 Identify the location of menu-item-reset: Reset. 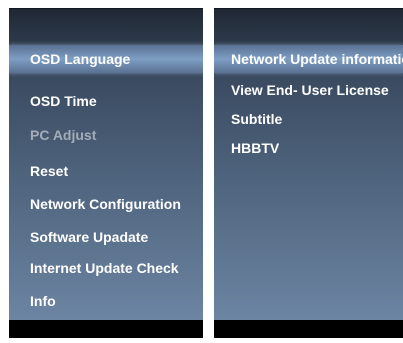
(106, 171).